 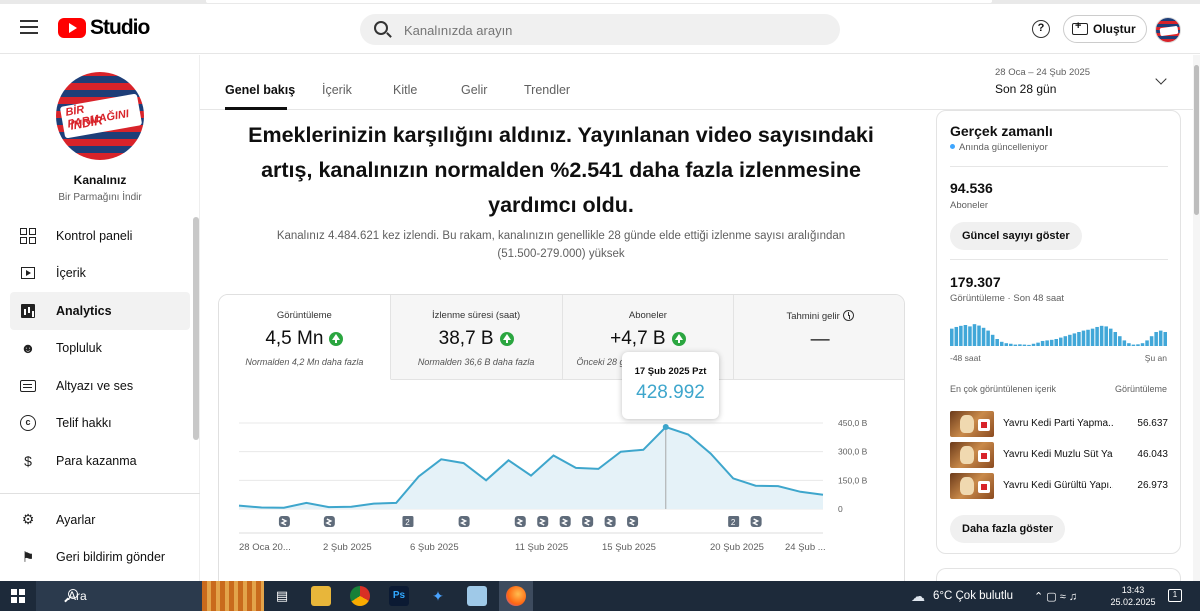 What do you see at coordinates (973, 596) in the screenshot?
I see `weather-text: 6°C Çok bulutlu` at bounding box center [973, 596].